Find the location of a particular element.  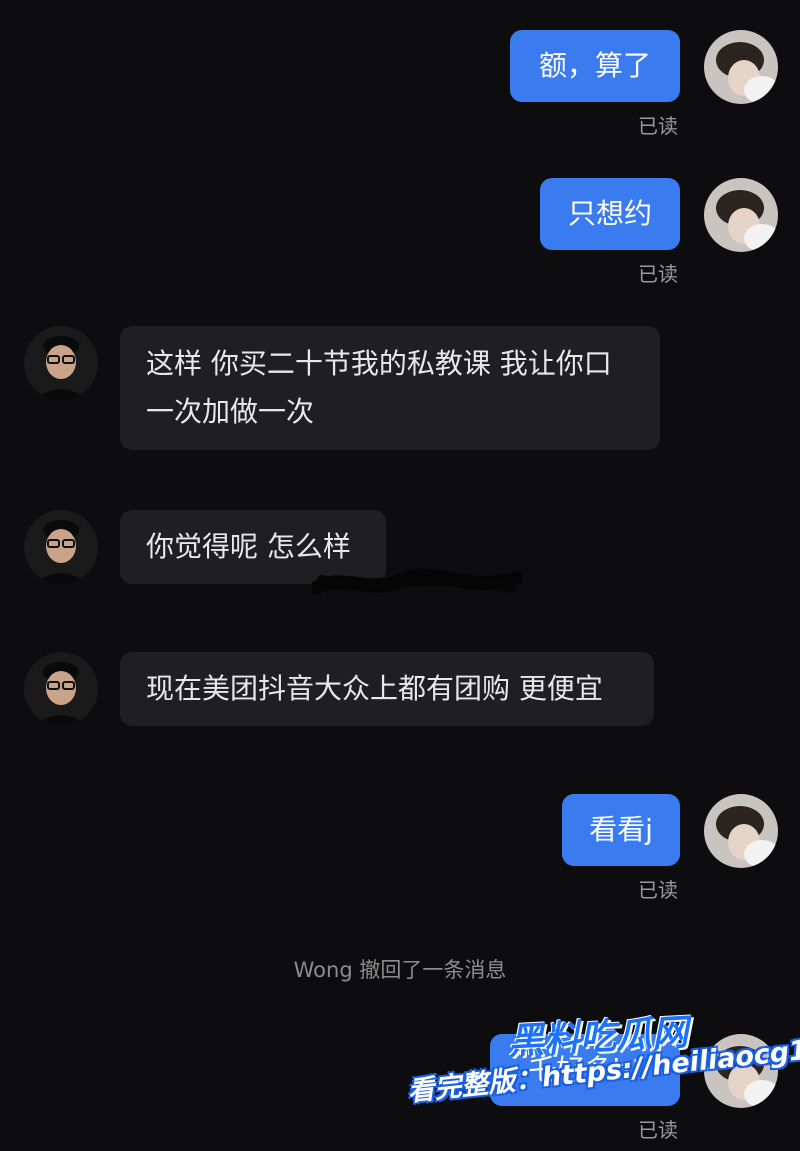

message-text: 只想约 is located at coordinates (609, 213).